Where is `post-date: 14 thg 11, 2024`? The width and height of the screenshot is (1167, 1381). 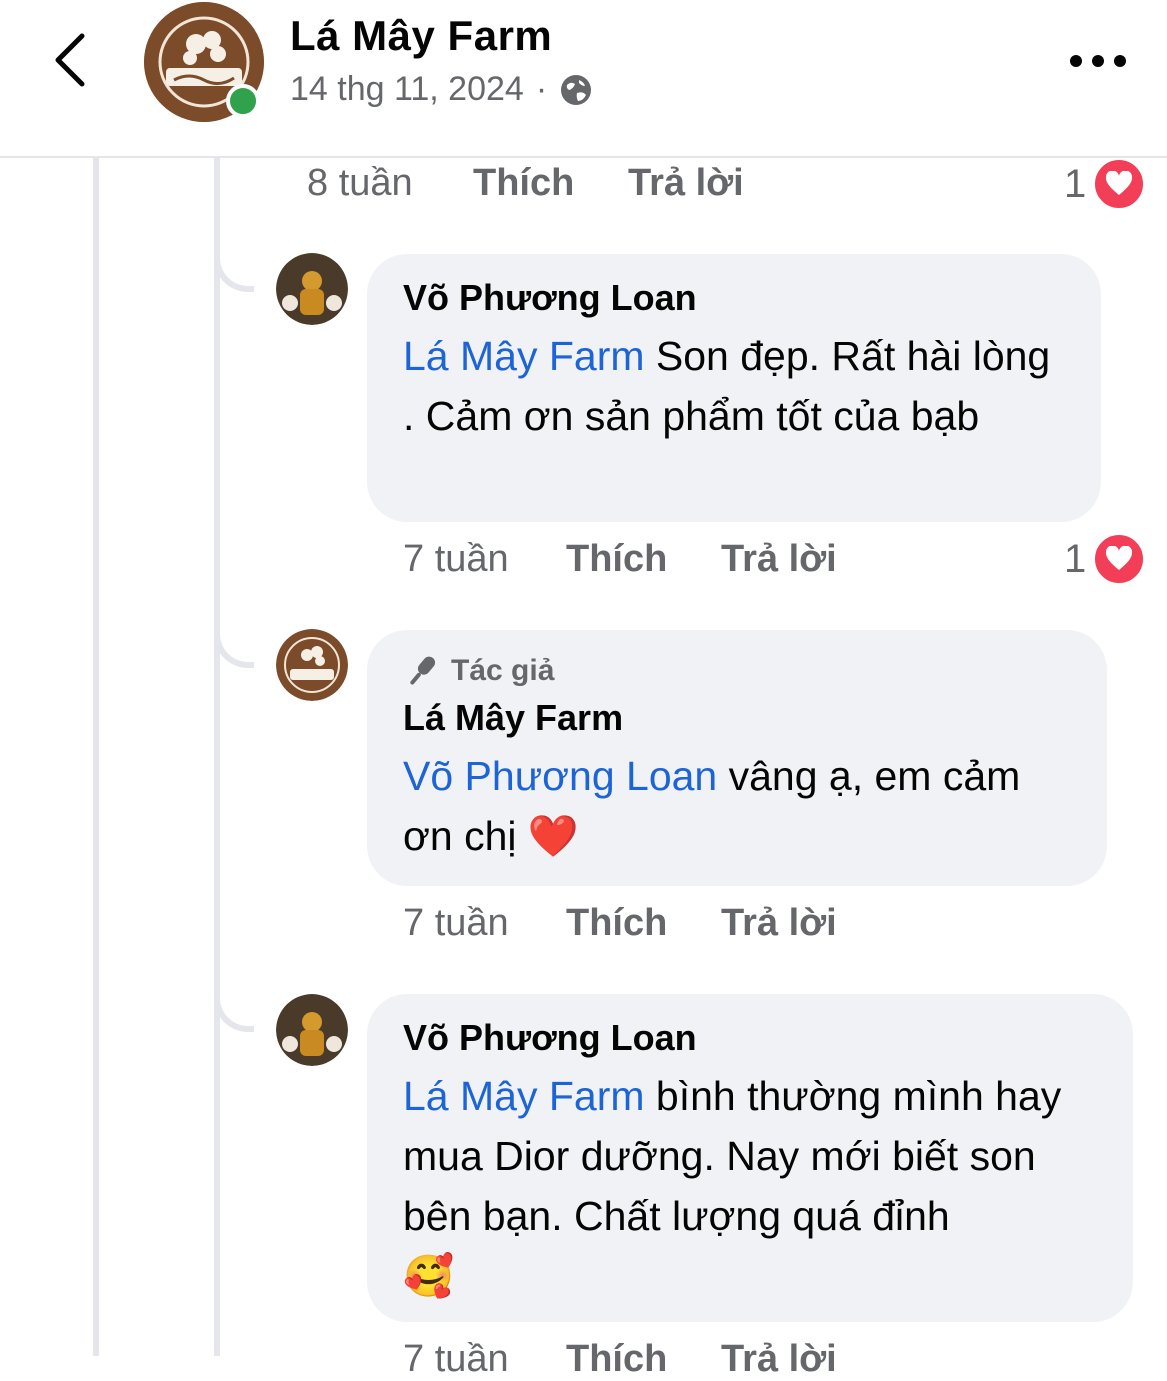 post-date: 14 thg 11, 2024 is located at coordinates (407, 89).